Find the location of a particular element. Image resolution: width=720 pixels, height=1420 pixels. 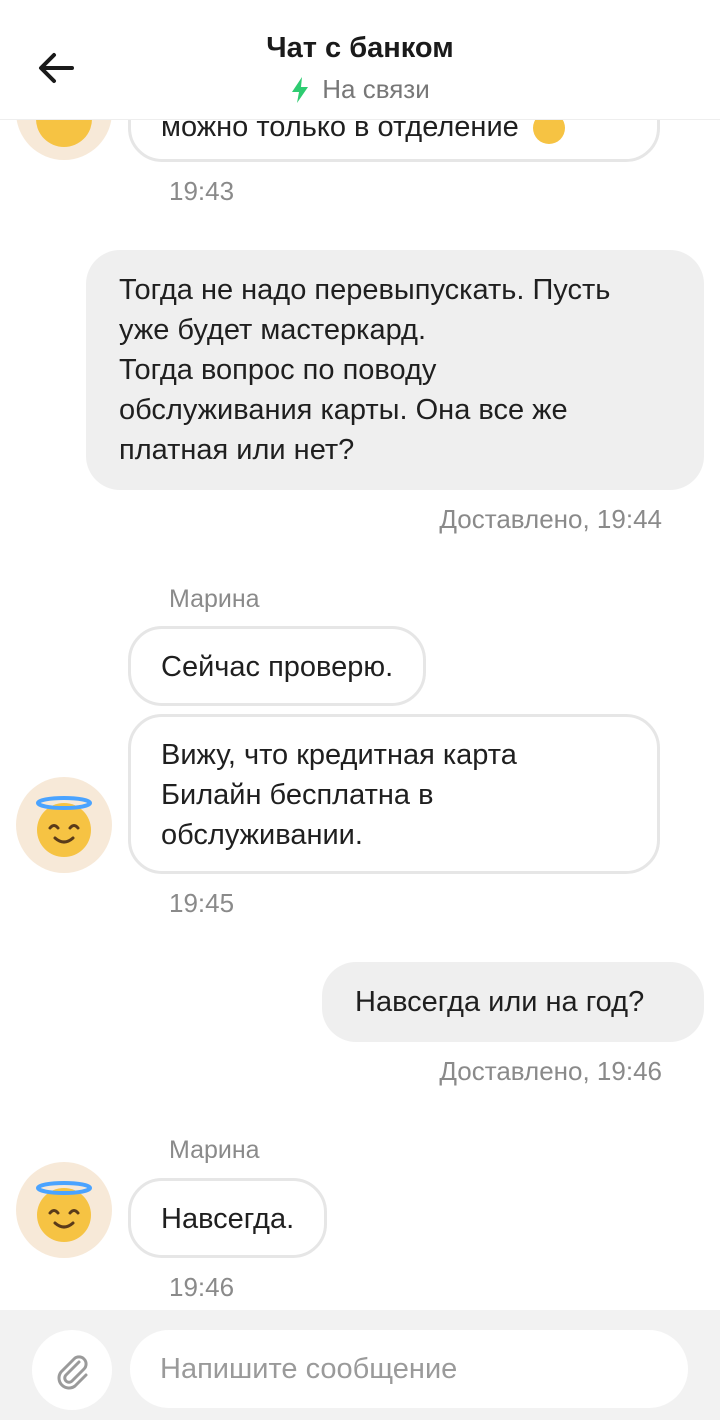

paperclip-icon is located at coordinates (72, 1372).